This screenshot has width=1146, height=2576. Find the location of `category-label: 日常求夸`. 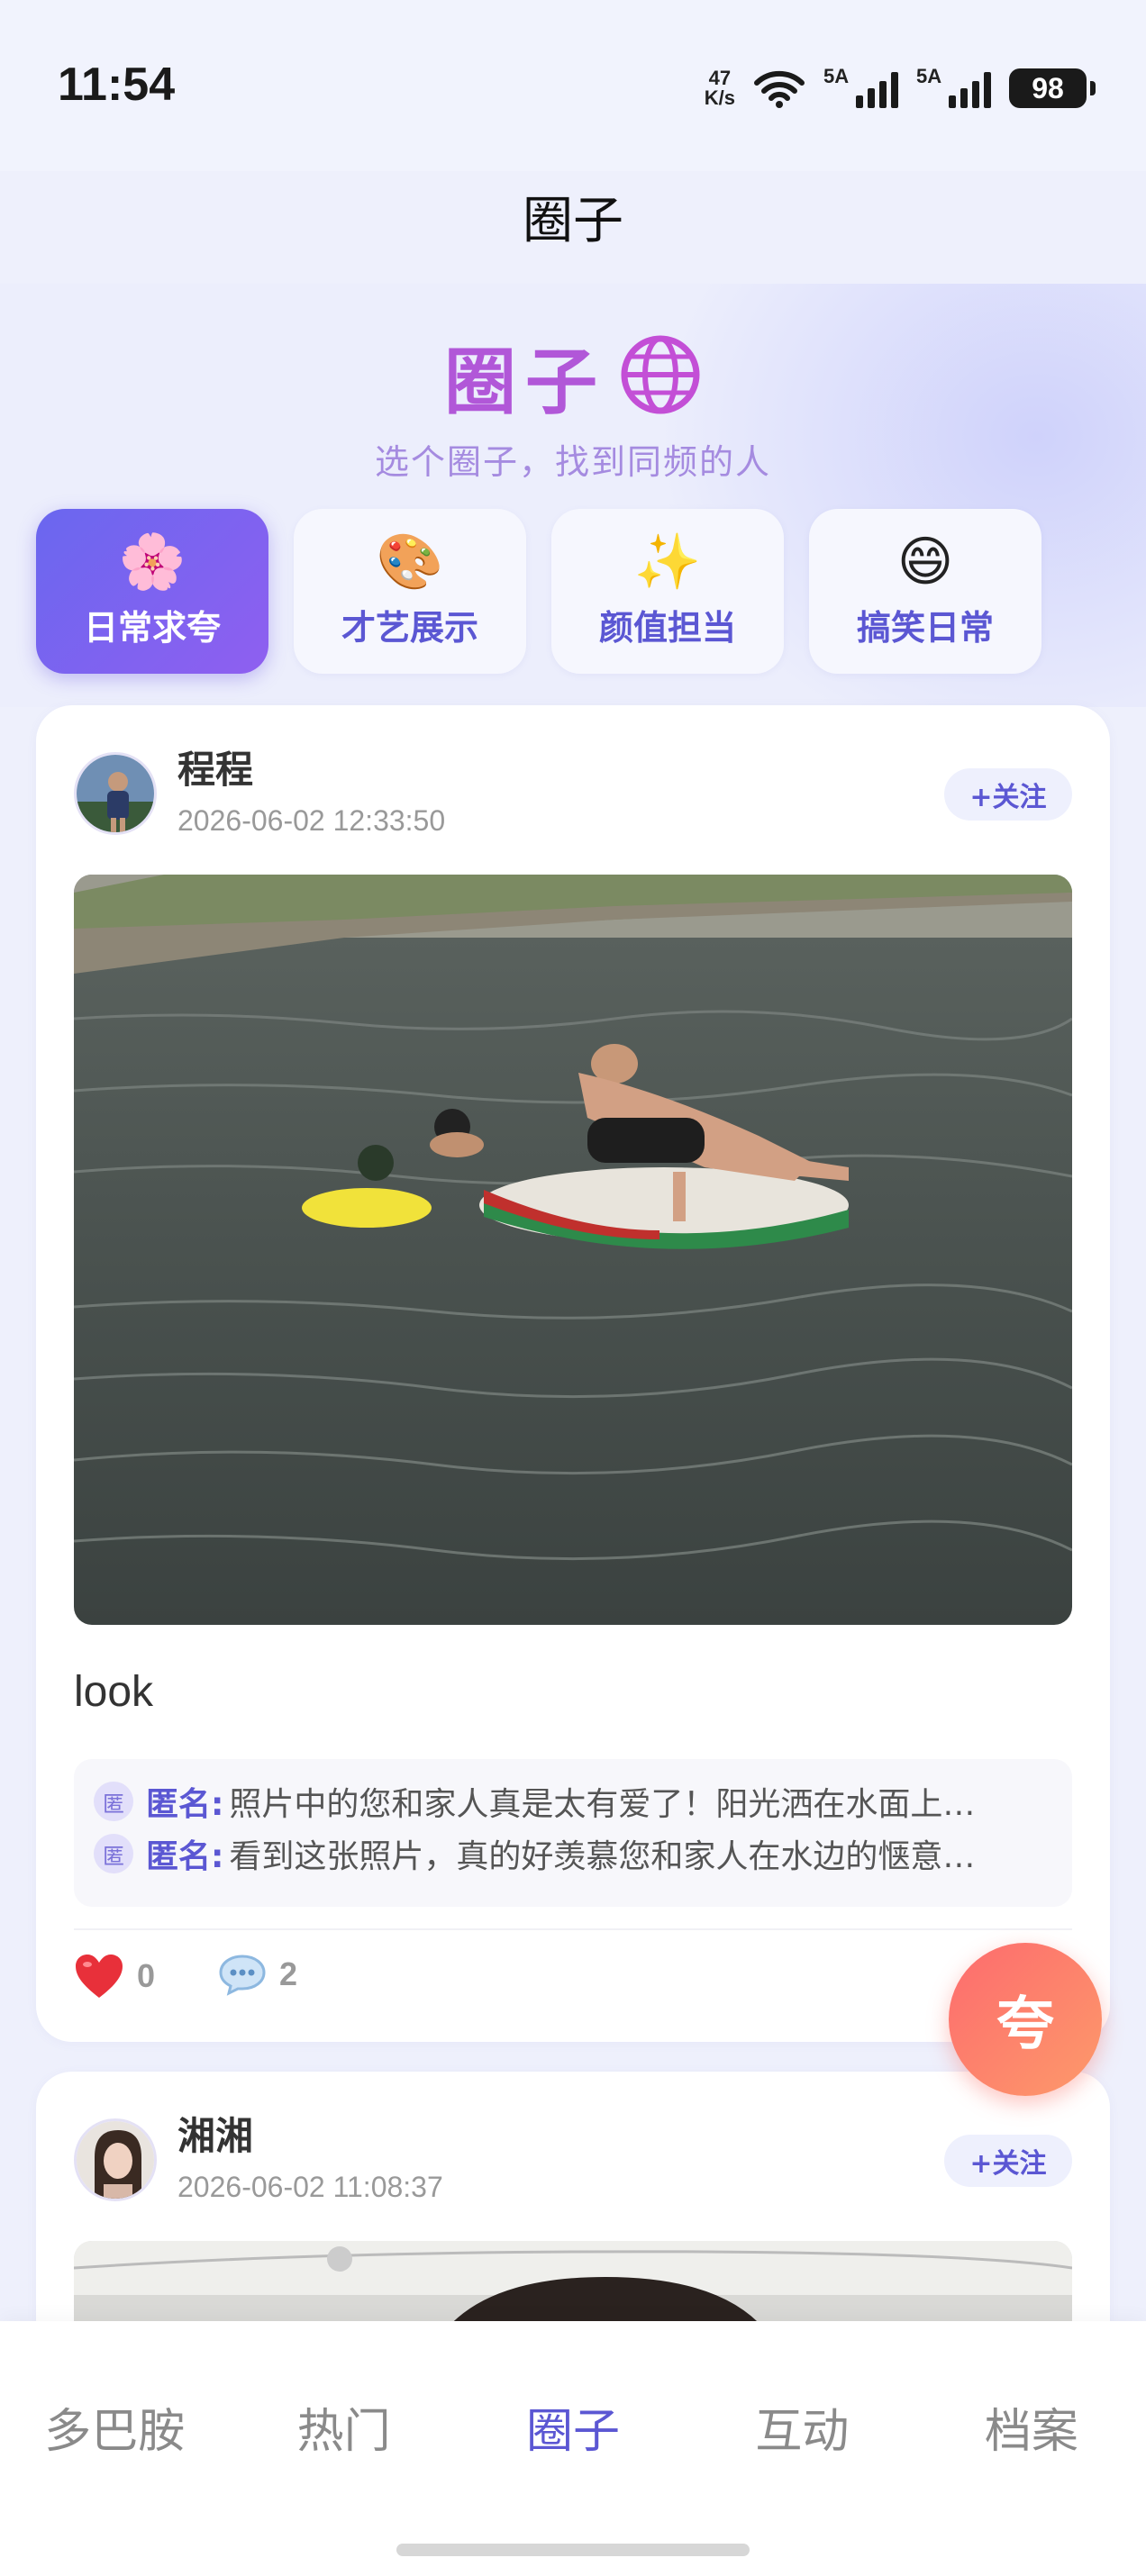

category-label: 日常求夸 is located at coordinates (152, 628).